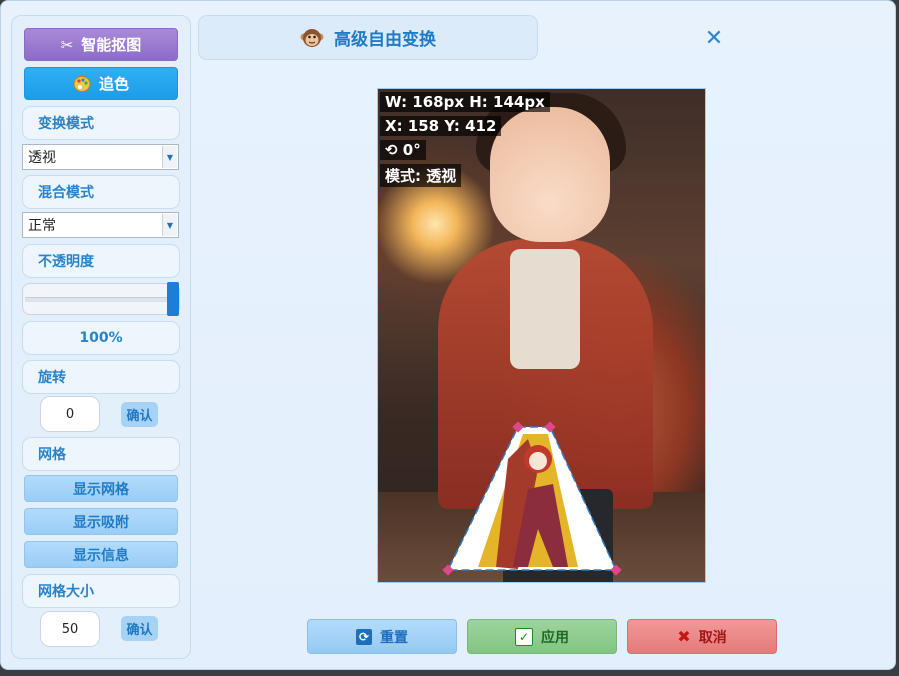 The image size is (899, 676). Describe the element at coordinates (394, 637) in the screenshot. I see `reset-label: 重置` at that location.